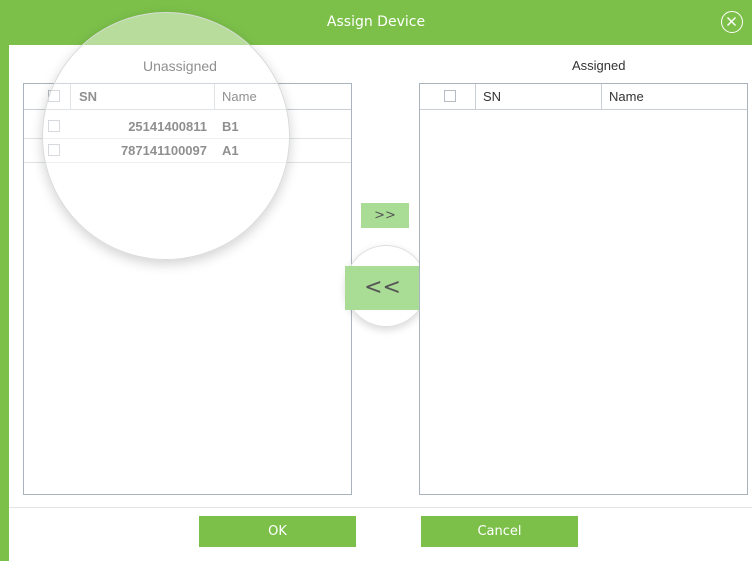 Image resolution: width=752 pixels, height=561 pixels. Describe the element at coordinates (277, 531) in the screenshot. I see `ok-button: OK` at that location.